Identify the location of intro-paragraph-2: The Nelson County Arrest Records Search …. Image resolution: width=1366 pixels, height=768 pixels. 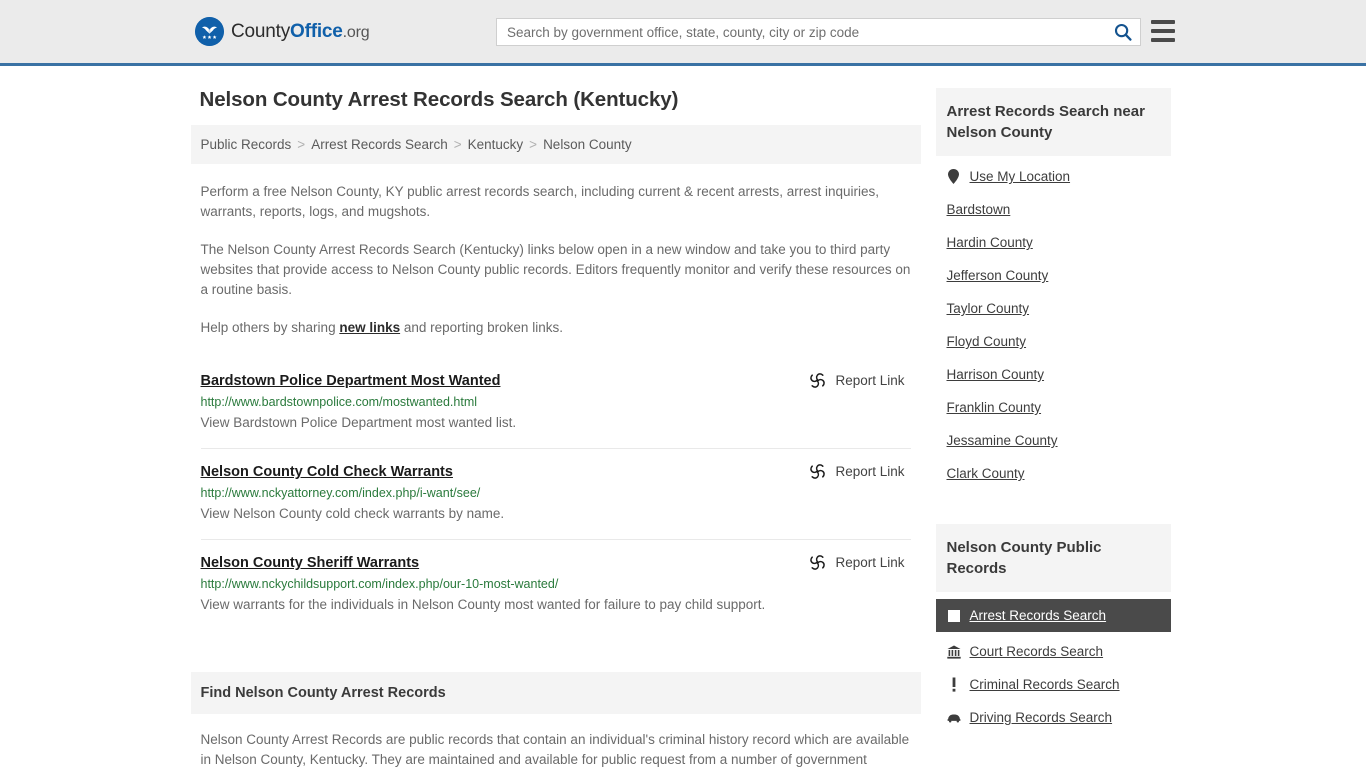
(555, 269).